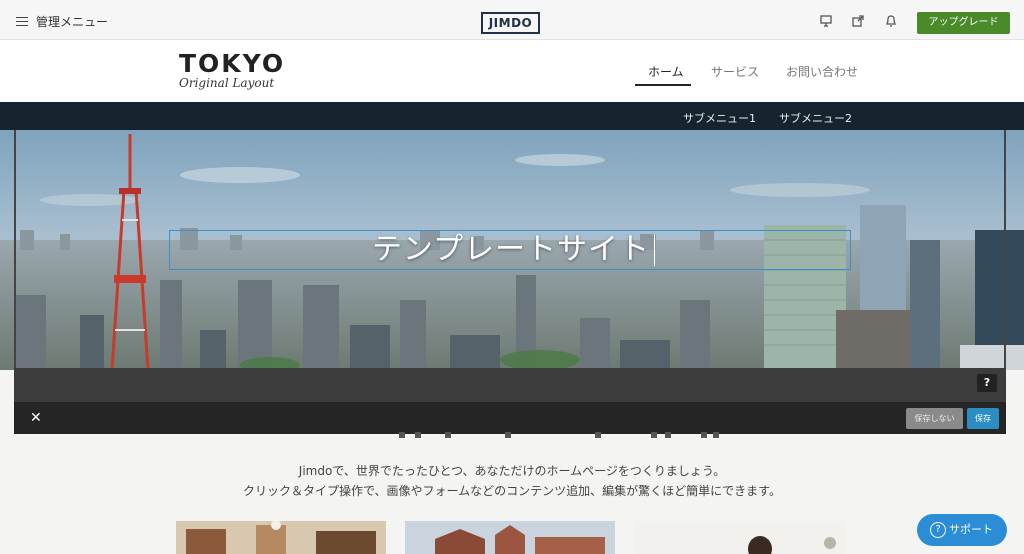  What do you see at coordinates (560, 435) in the screenshot?
I see `clipped-heading` at bounding box center [560, 435].